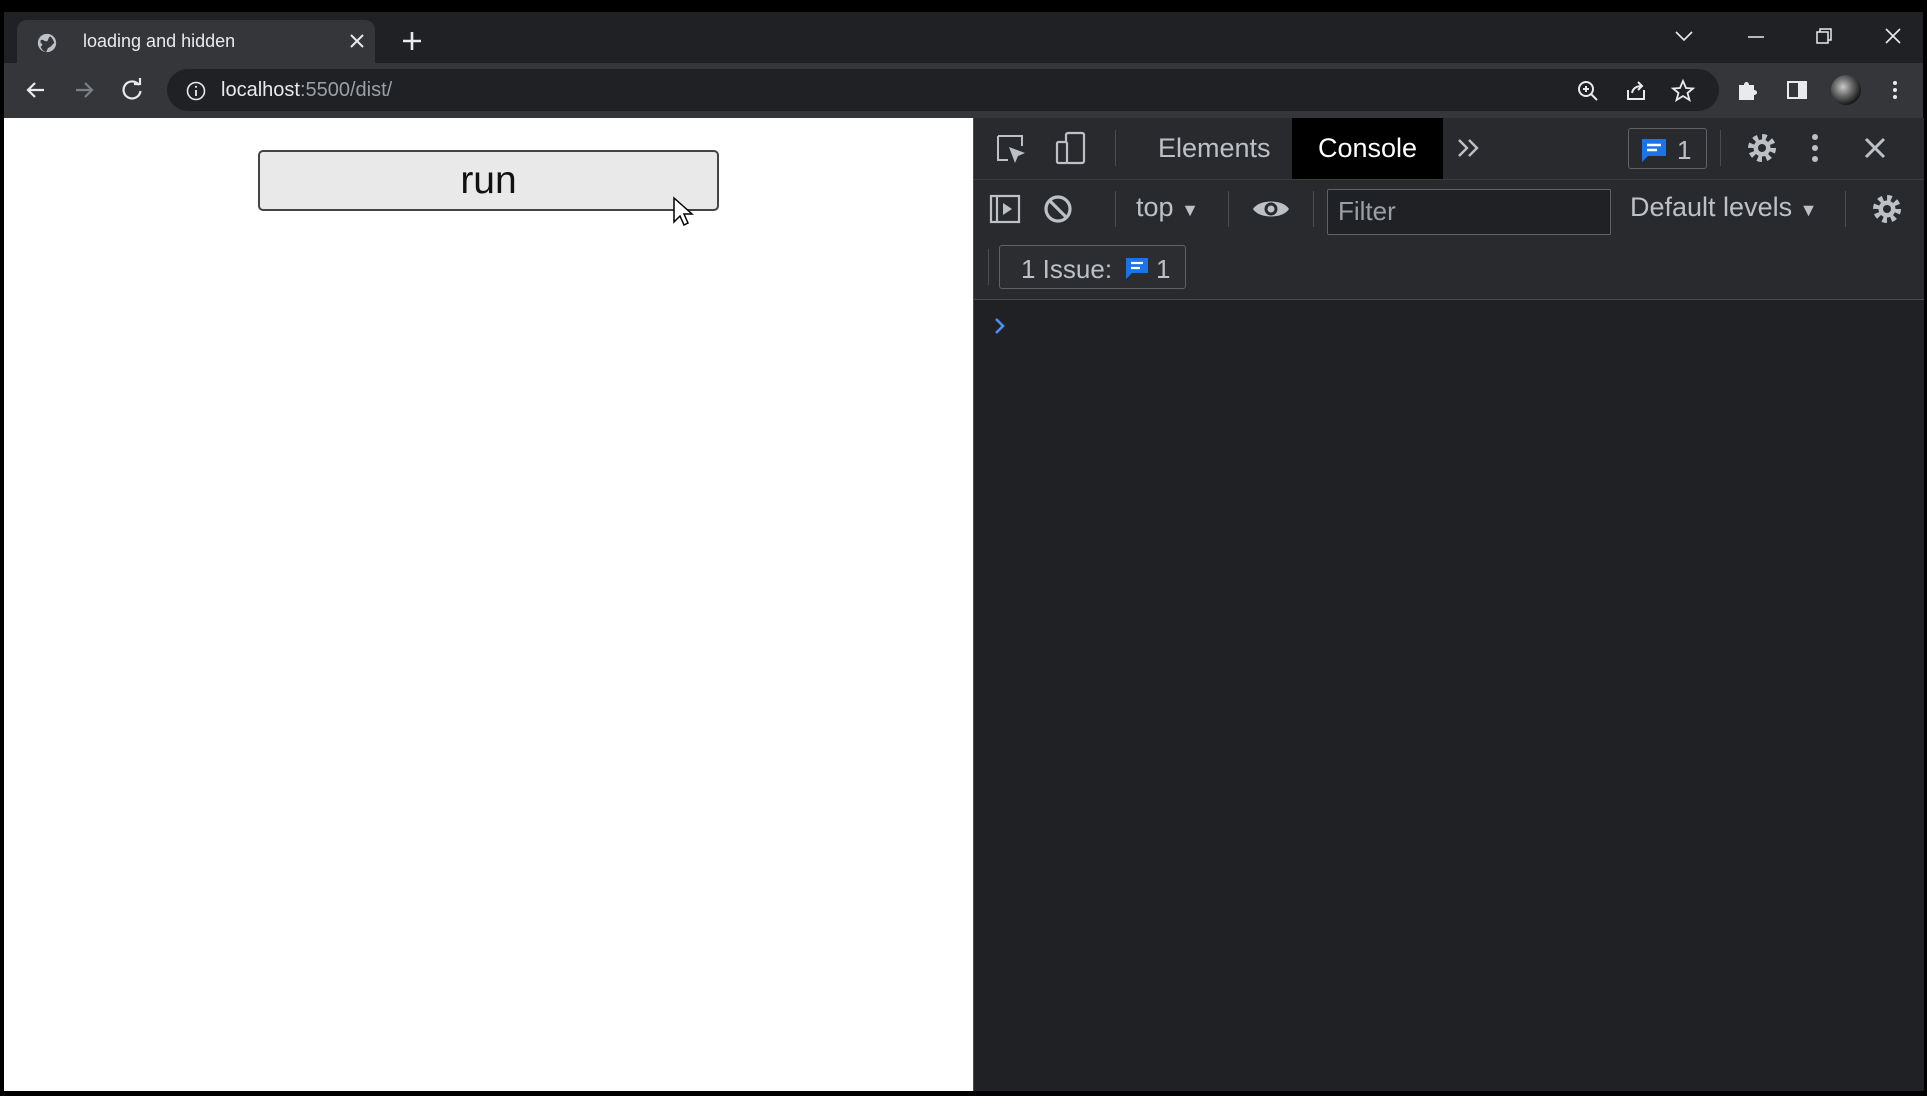  I want to click on address-bar: localhost:5500/dist/, so click(943, 90).